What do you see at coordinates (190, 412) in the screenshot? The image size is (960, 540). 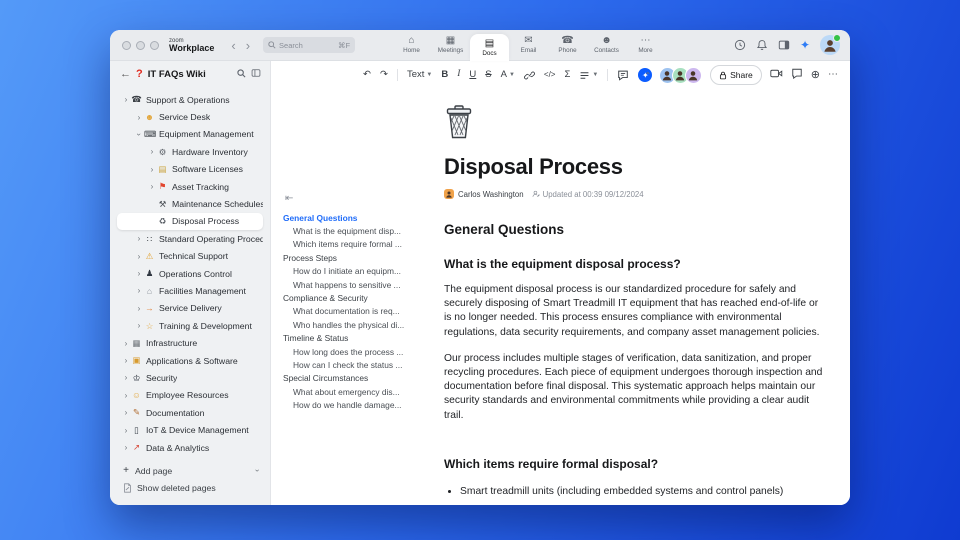 I see `sidebar-item-documentation: › ✎ Documentation` at bounding box center [190, 412].